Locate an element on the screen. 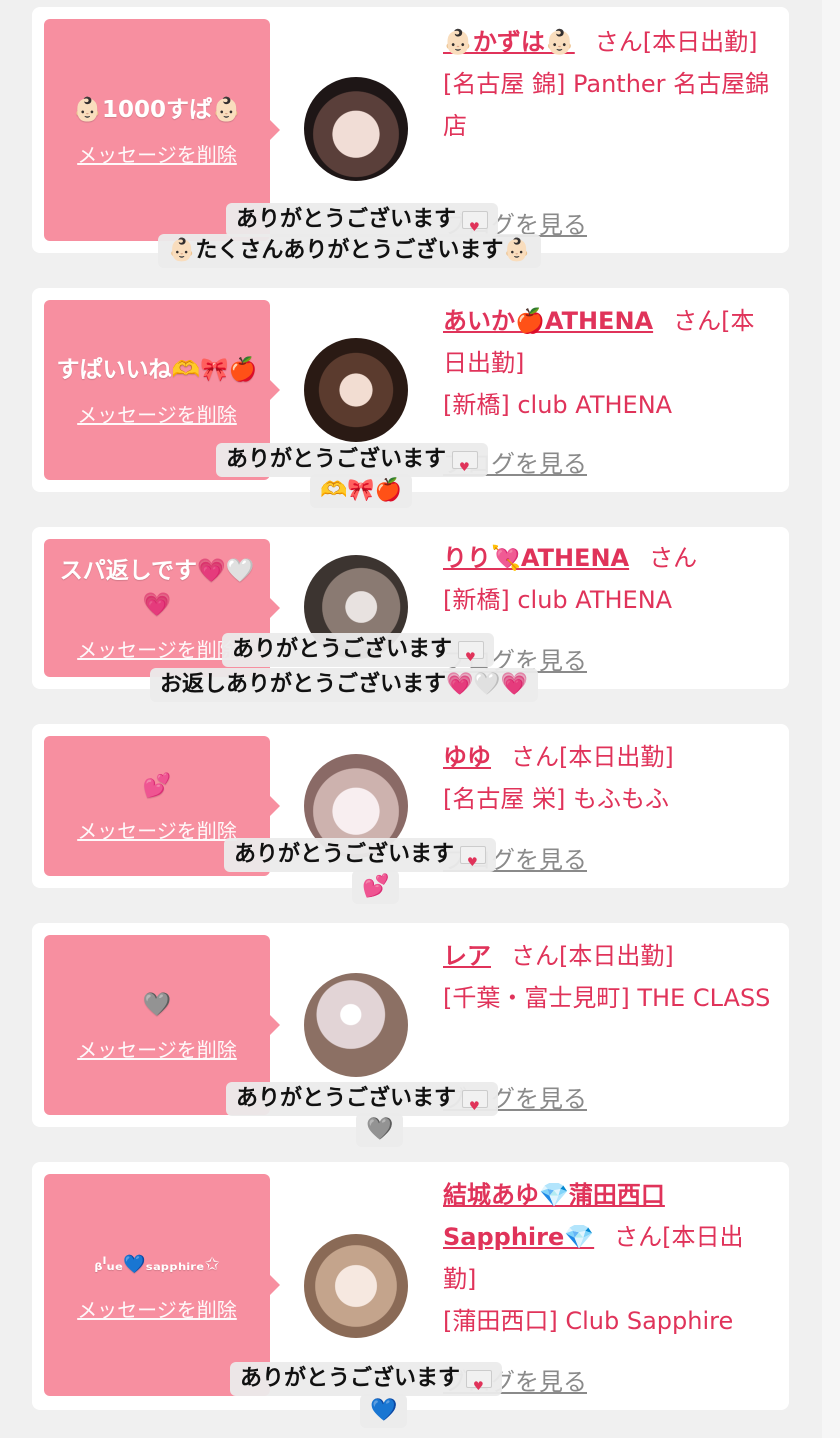 The height and width of the screenshot is (1438, 840). cast-name-link: ゆゆ is located at coordinates (467, 757).